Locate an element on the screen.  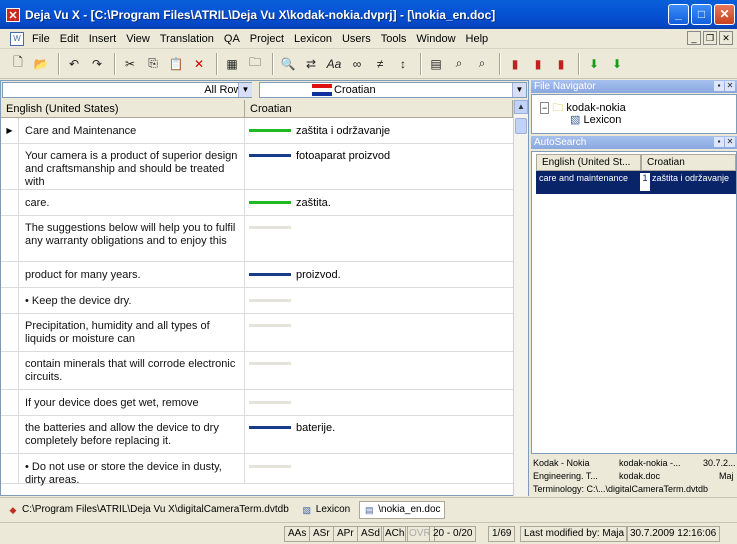
mdi-minimize-button: _ is located at coordinates (694, 38).